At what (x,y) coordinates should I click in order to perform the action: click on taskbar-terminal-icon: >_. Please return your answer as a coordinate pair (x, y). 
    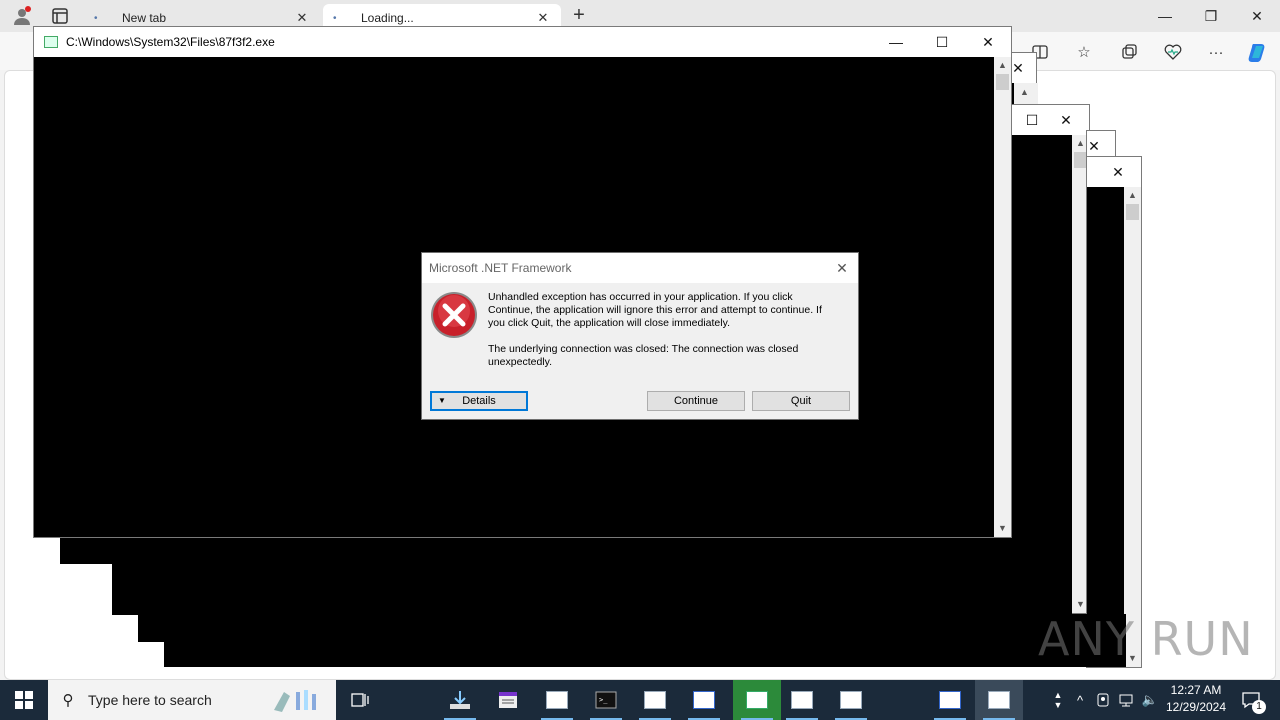
    Looking at the image, I should click on (606, 700).